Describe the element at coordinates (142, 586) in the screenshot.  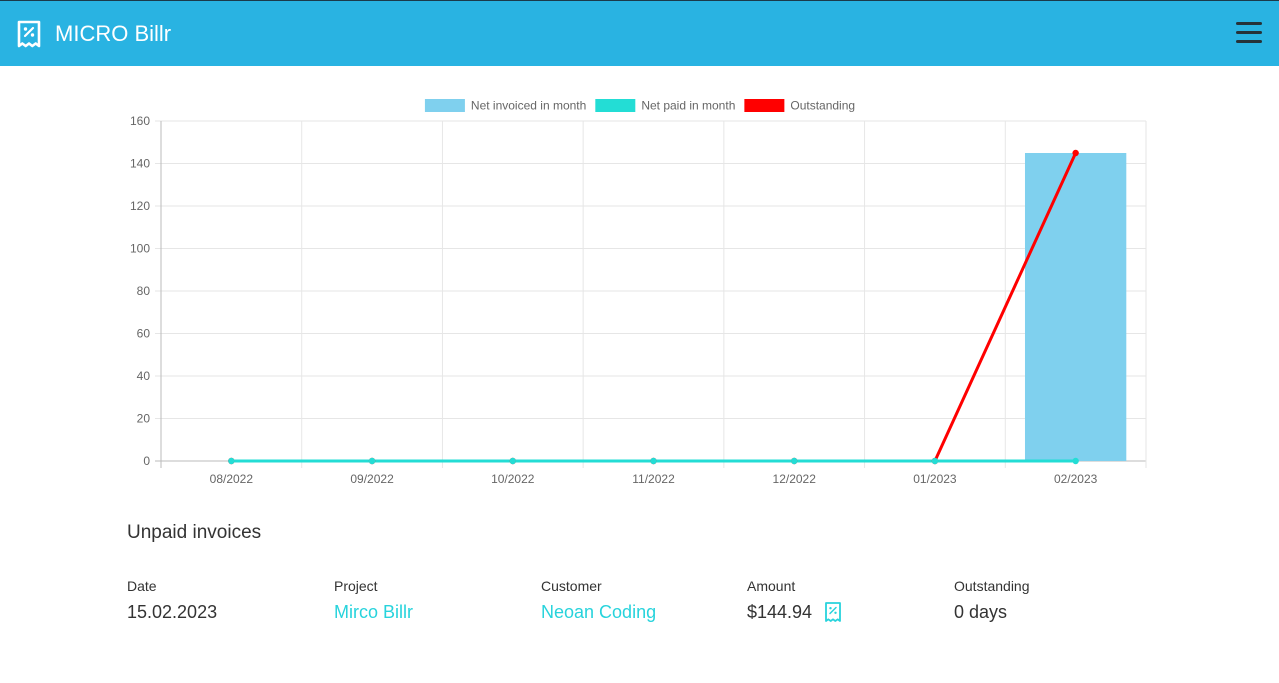
I see `column-header-date: Date` at that location.